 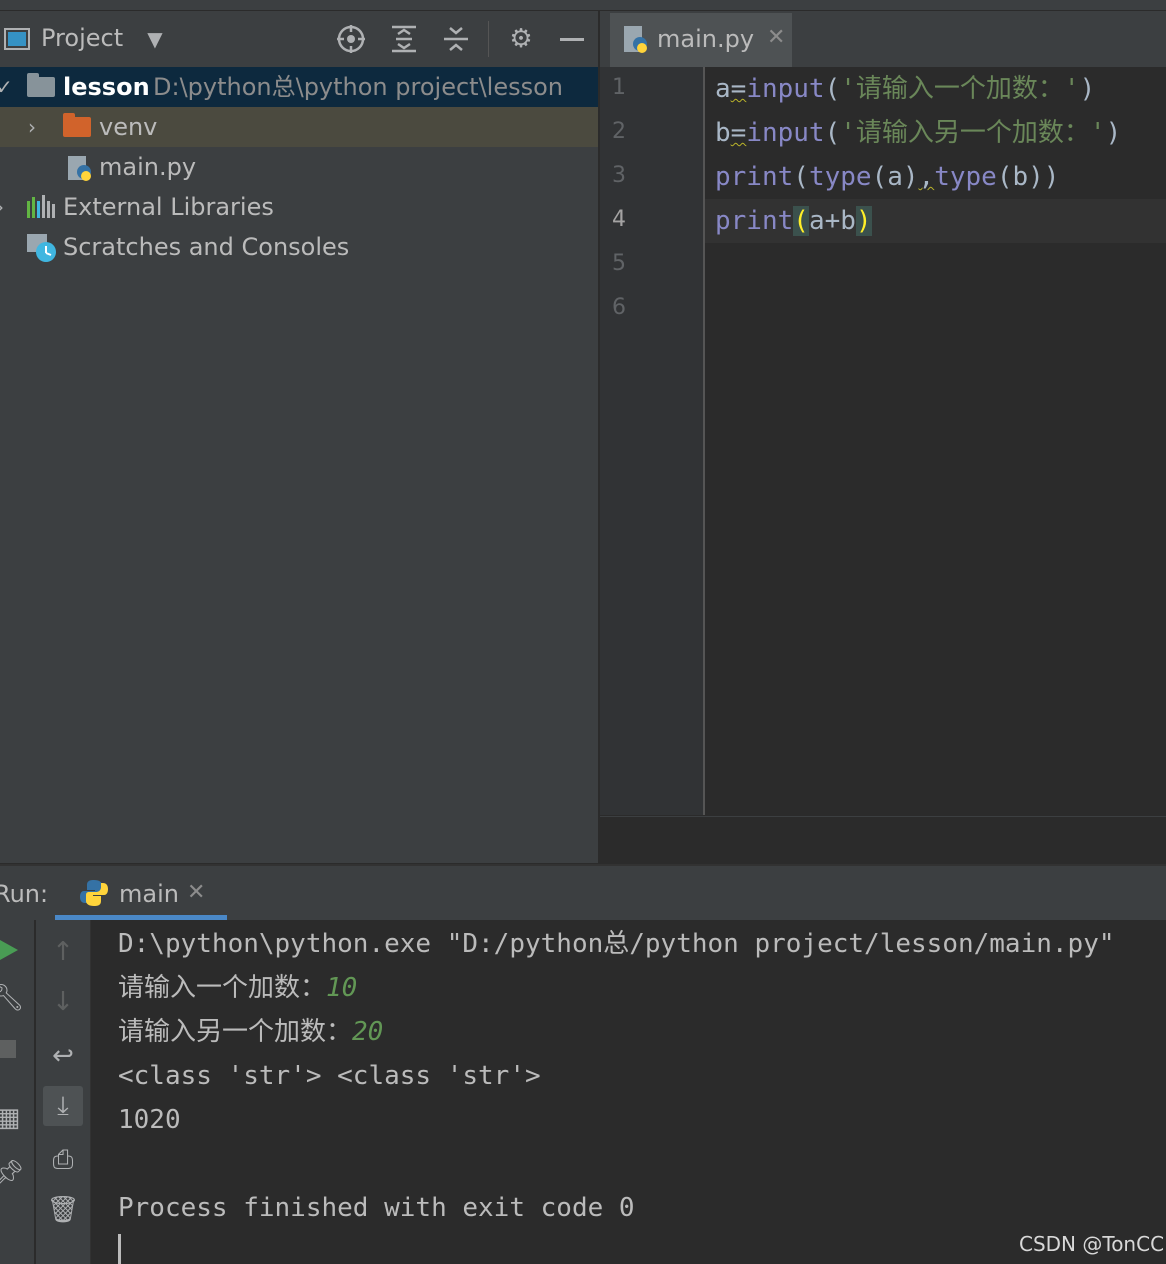 What do you see at coordinates (149, 1120) in the screenshot?
I see `console-line: 1020` at bounding box center [149, 1120].